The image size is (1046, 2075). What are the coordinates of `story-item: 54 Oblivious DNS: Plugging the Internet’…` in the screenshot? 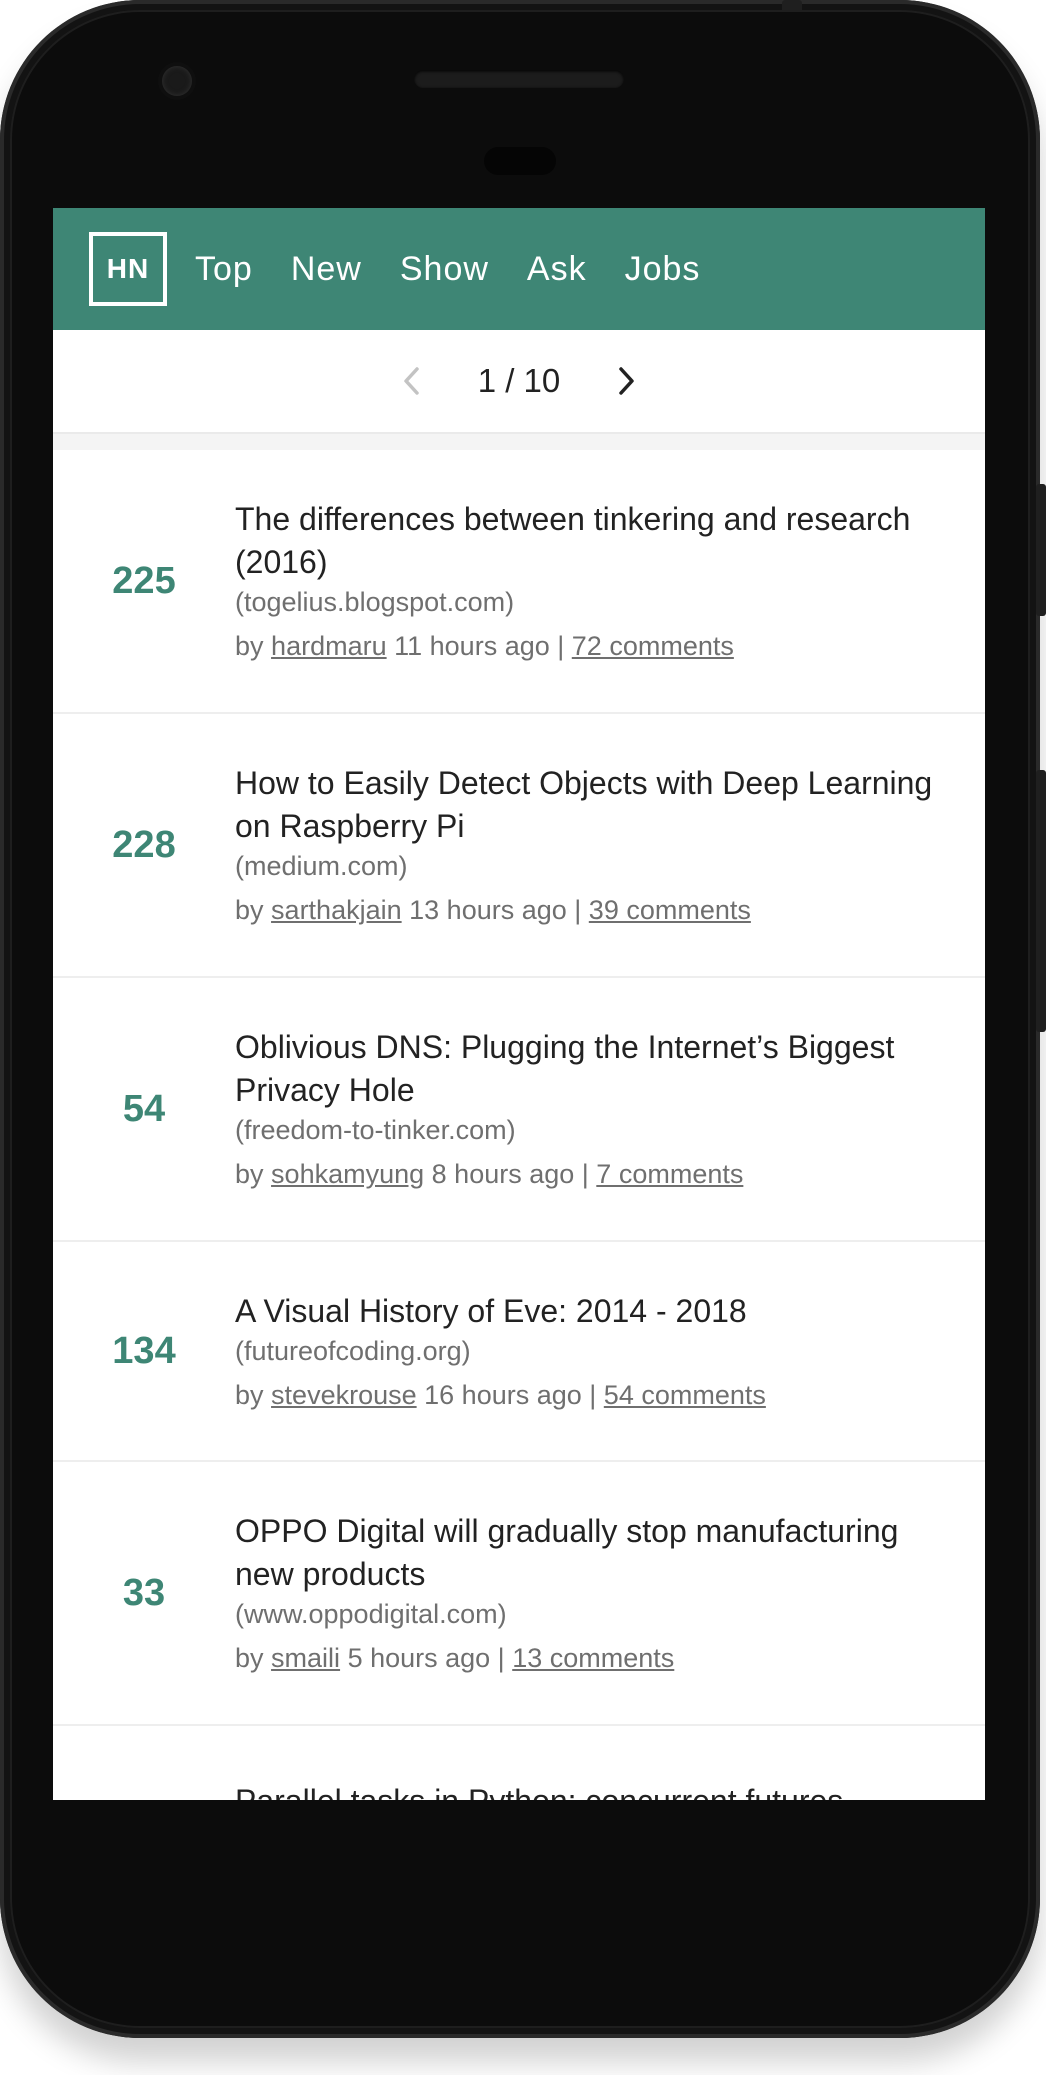 It's located at (519, 1110).